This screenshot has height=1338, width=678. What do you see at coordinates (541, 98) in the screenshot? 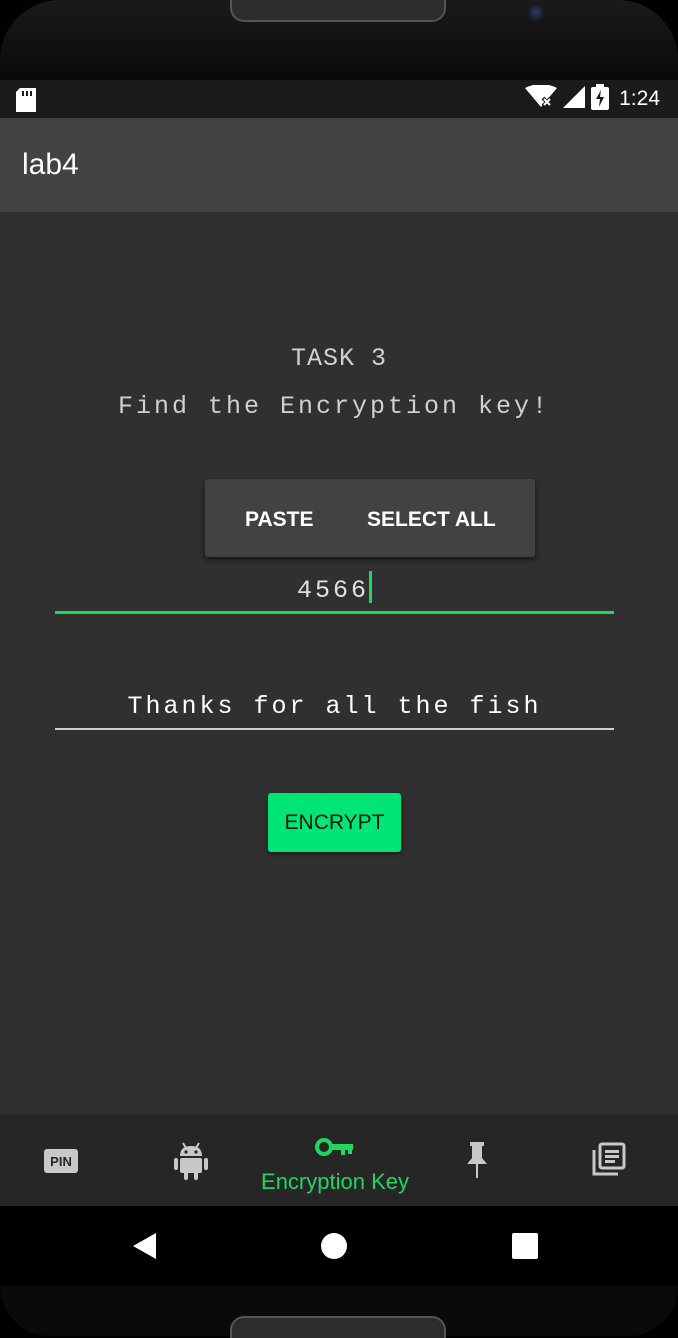
I see `wifi-off-icon` at bounding box center [541, 98].